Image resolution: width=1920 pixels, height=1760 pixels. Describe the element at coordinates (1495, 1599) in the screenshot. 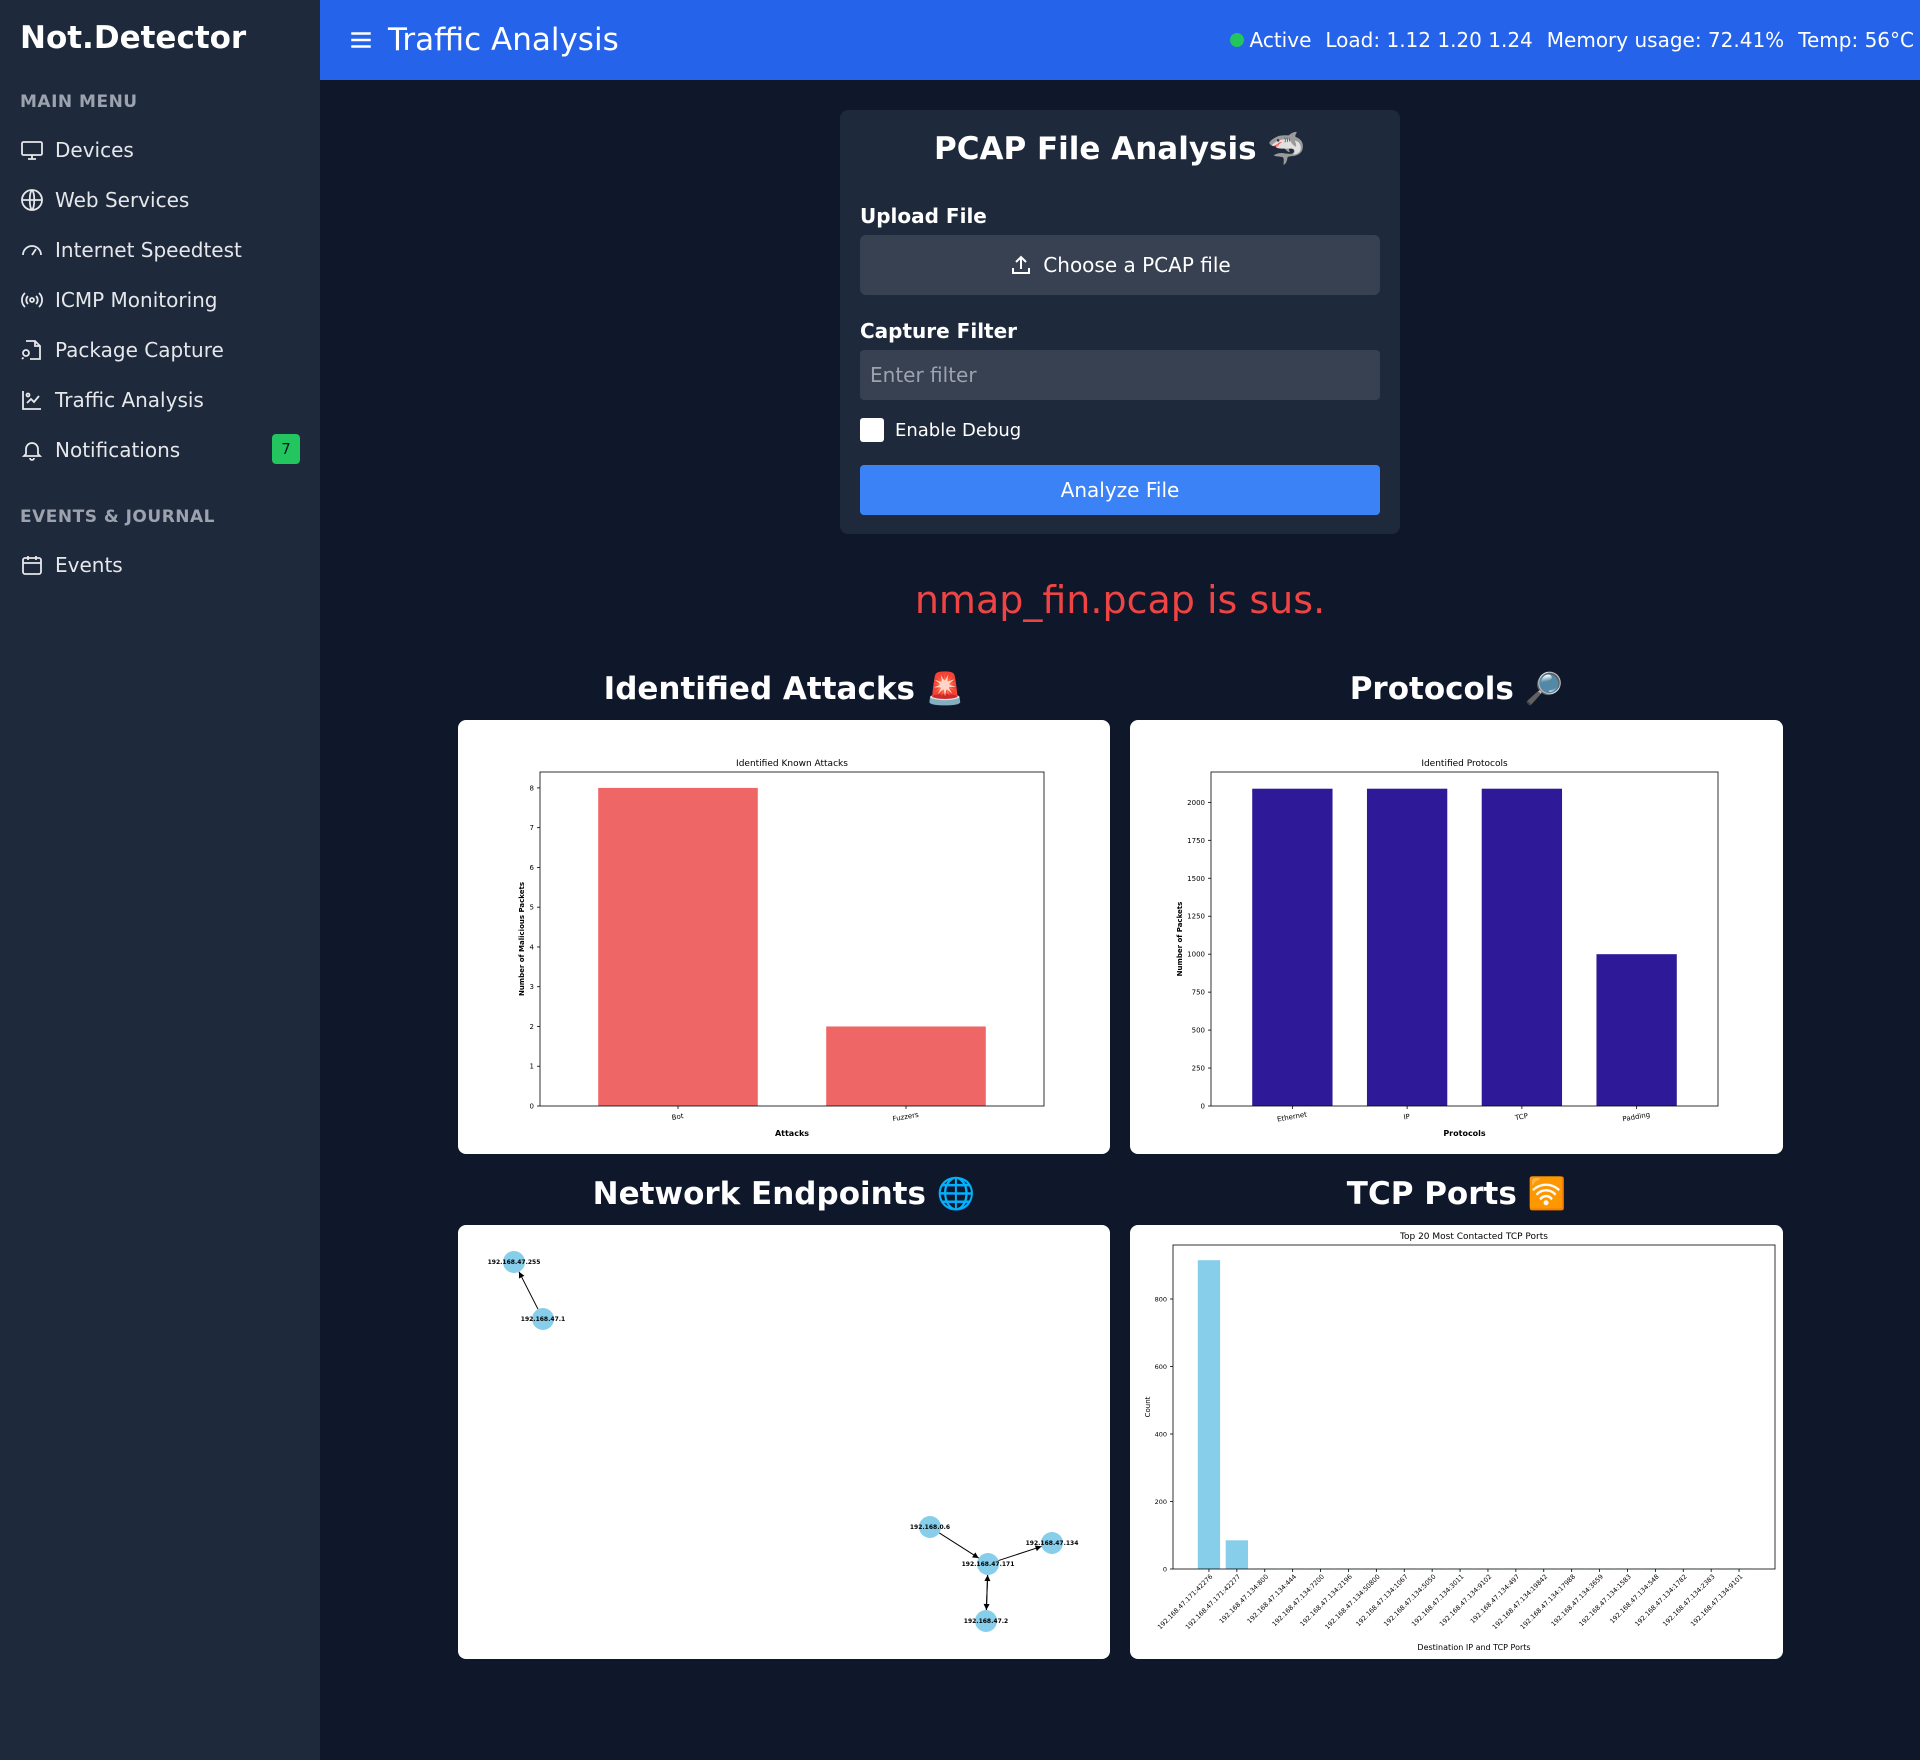

I see `x-tick-label: 192.168.47.134:497` at that location.